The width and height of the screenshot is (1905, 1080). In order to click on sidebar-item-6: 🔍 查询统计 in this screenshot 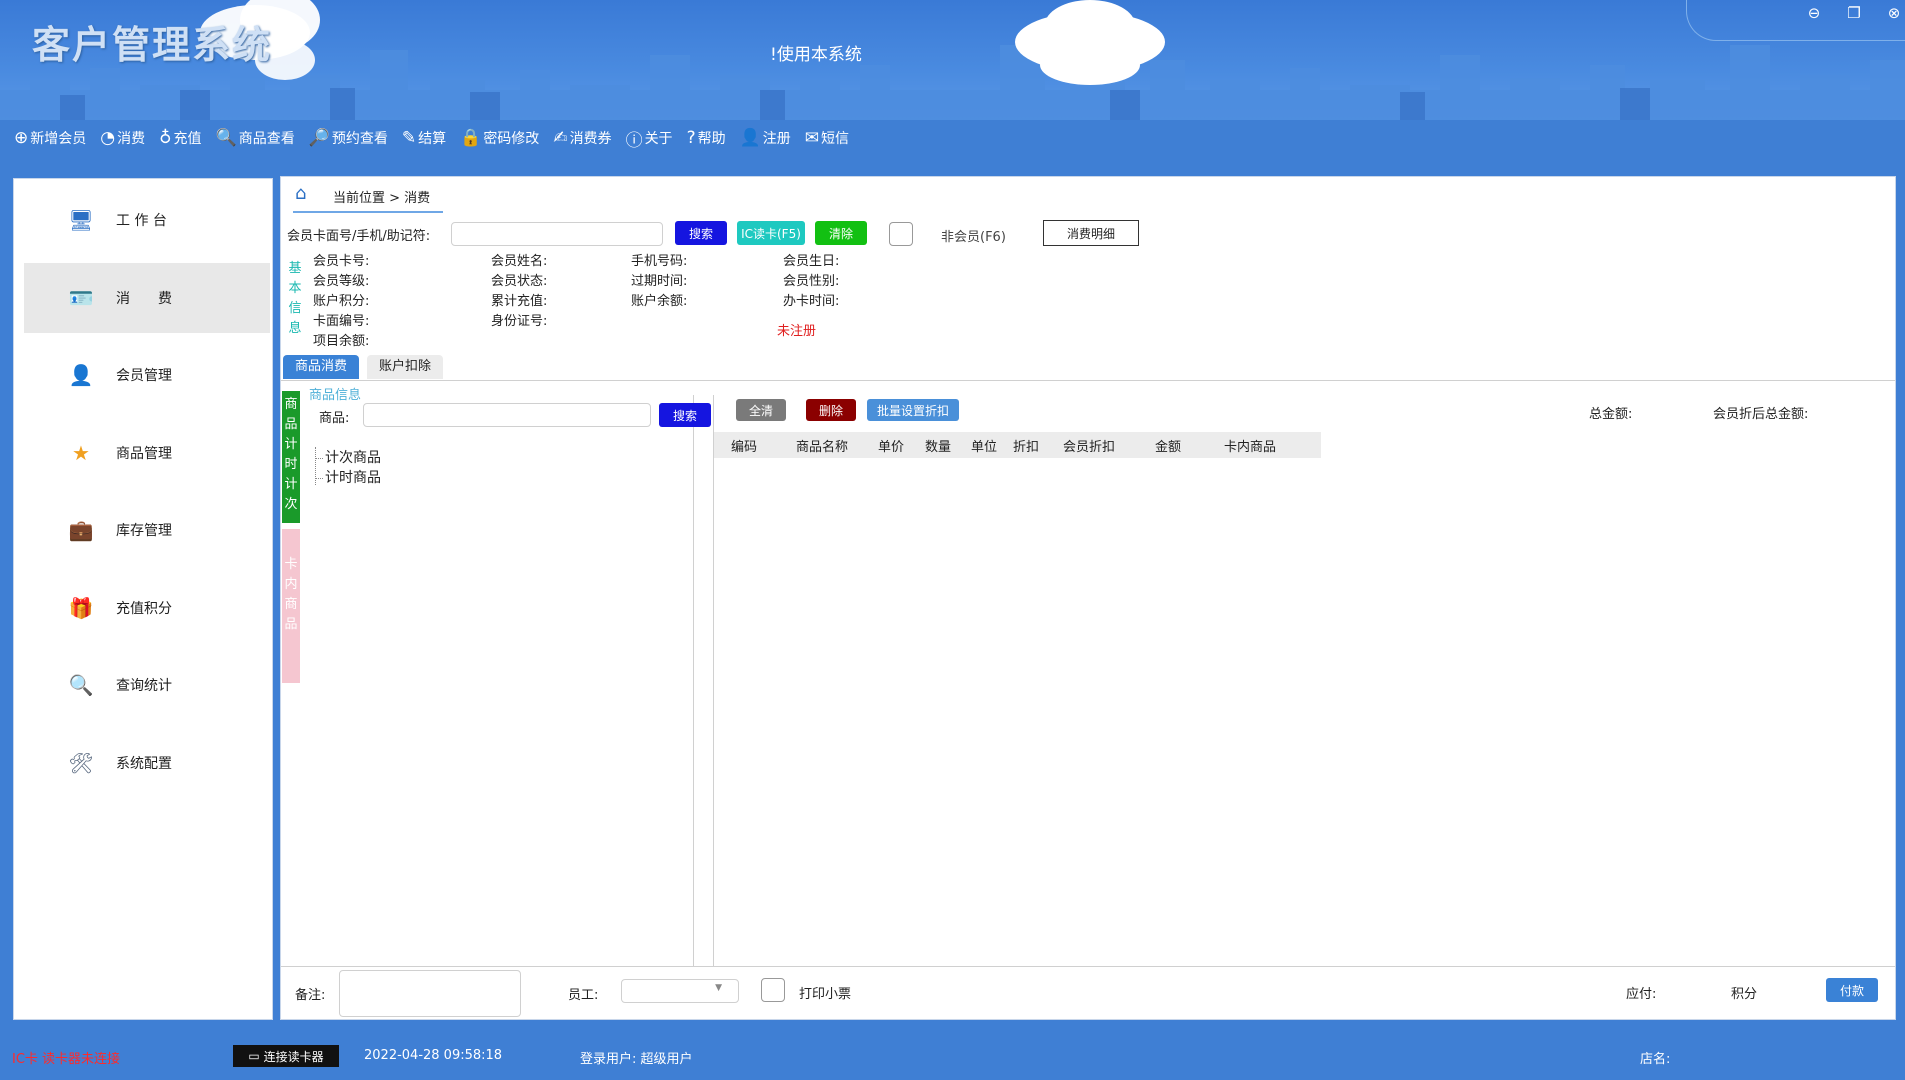, I will do `click(147, 685)`.